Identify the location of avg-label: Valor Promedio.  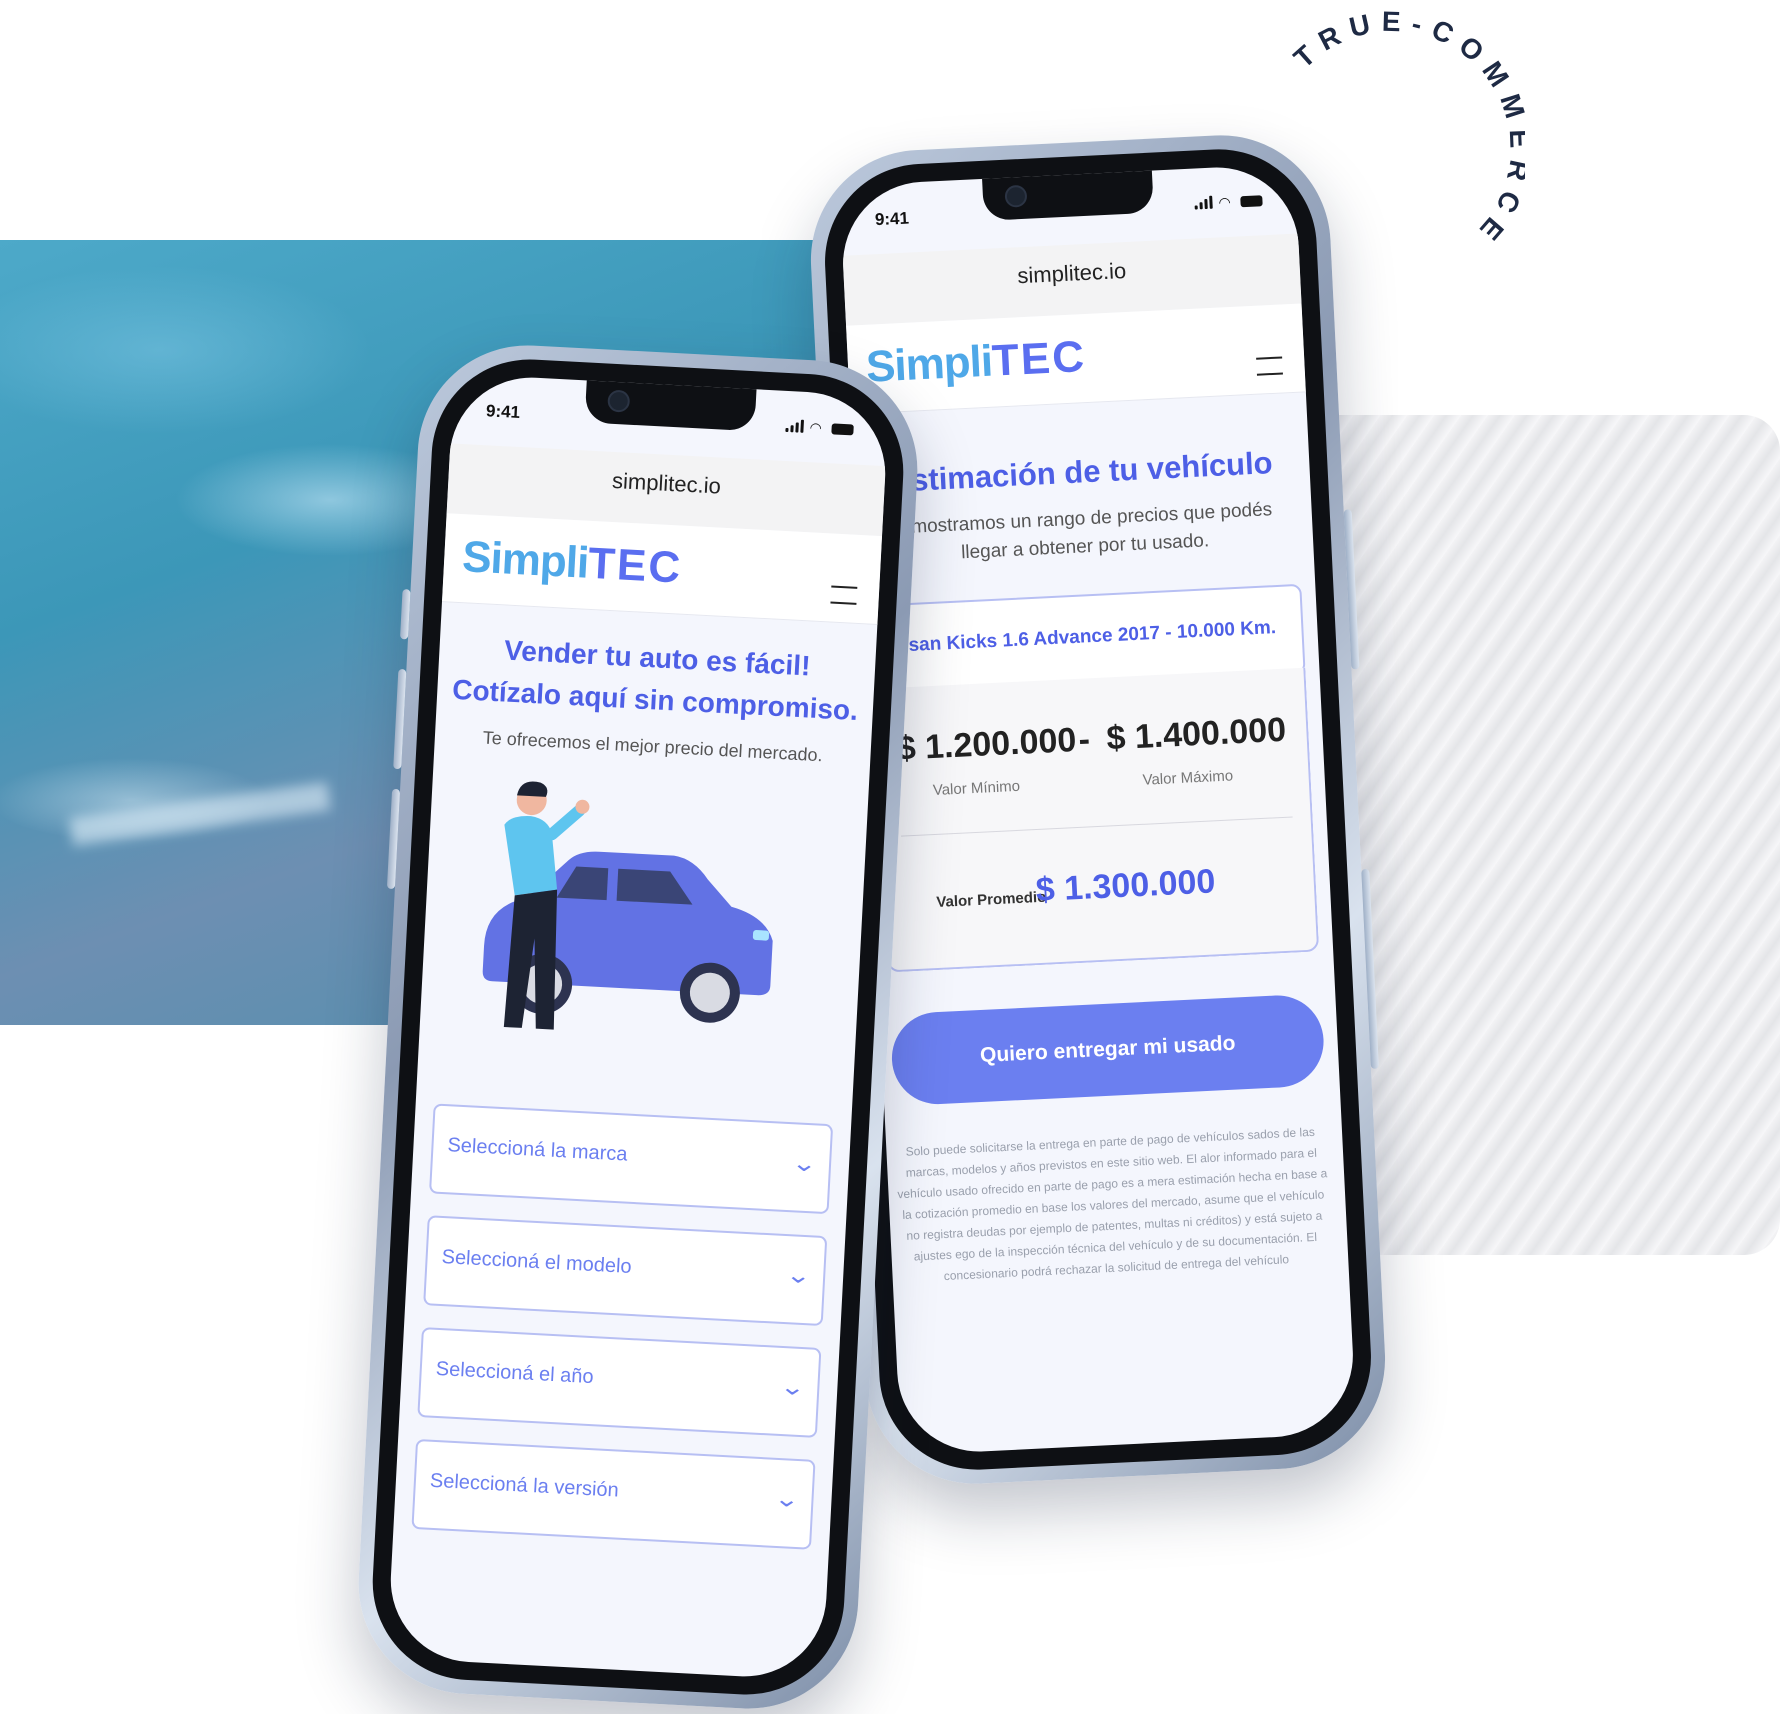
(991, 899).